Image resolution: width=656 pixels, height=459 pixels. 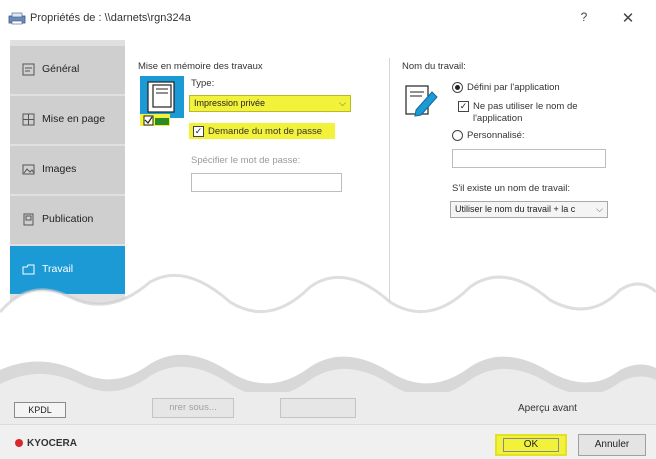 What do you see at coordinates (265, 131) in the screenshot?
I see `password-request-label: Demande du mot de passe` at bounding box center [265, 131].